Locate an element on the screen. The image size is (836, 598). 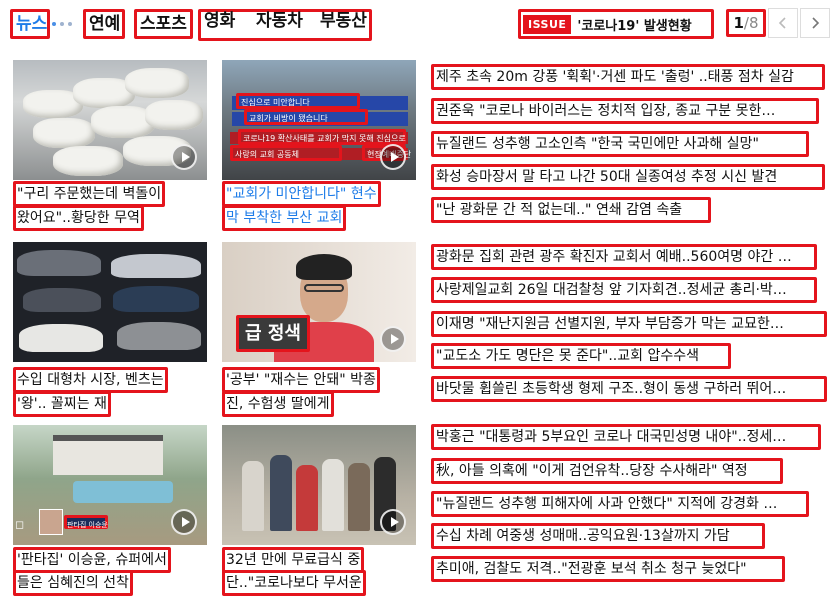
news-caption-line: 진, 수험생 딸에게 is located at coordinates (278, 404).